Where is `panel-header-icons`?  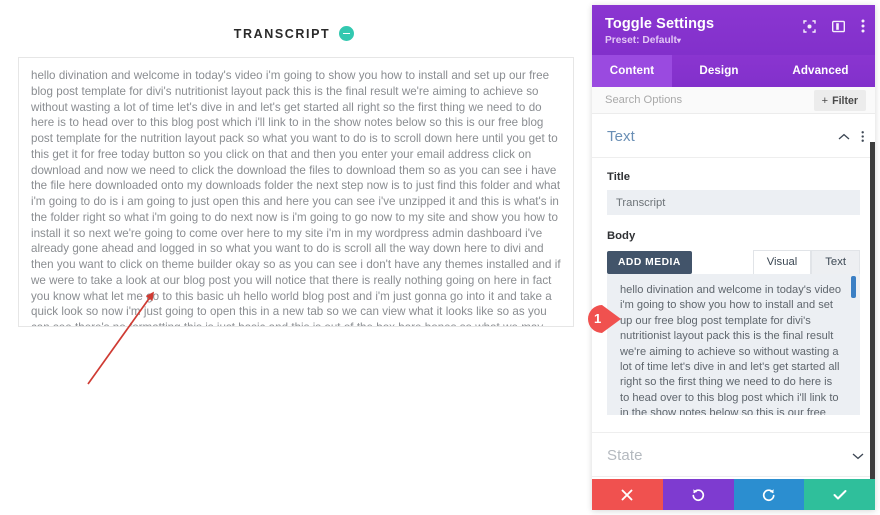
panel-header-icons is located at coordinates (834, 26).